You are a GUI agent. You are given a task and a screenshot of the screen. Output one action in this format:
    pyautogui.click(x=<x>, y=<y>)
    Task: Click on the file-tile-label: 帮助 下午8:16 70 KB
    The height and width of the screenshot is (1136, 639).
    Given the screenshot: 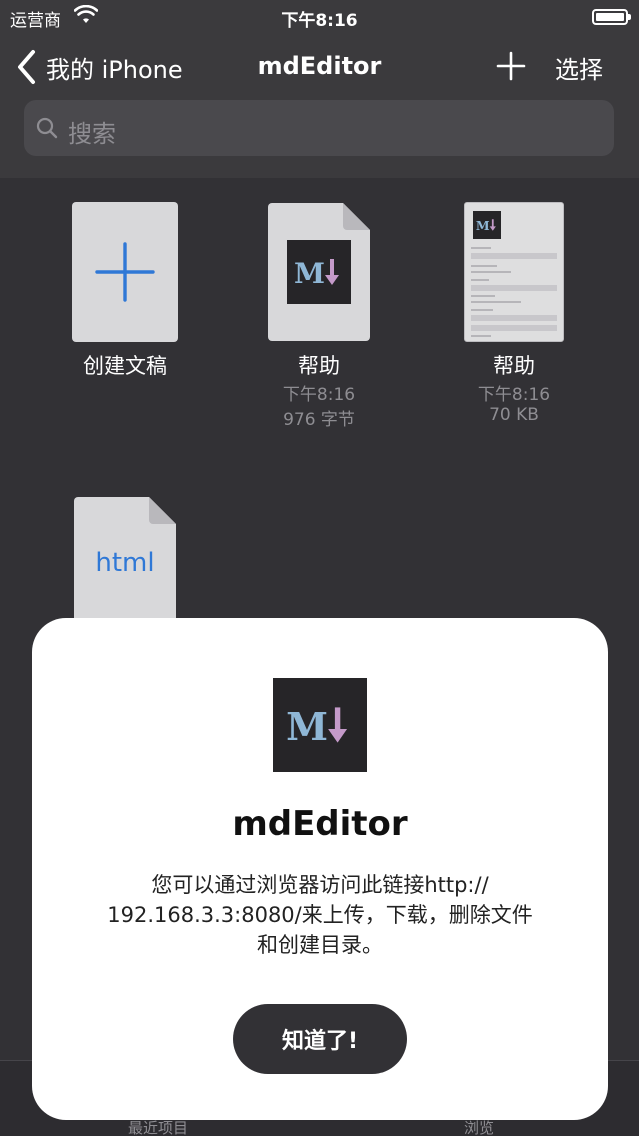 What is the action you would take?
    pyautogui.click(x=514, y=390)
    